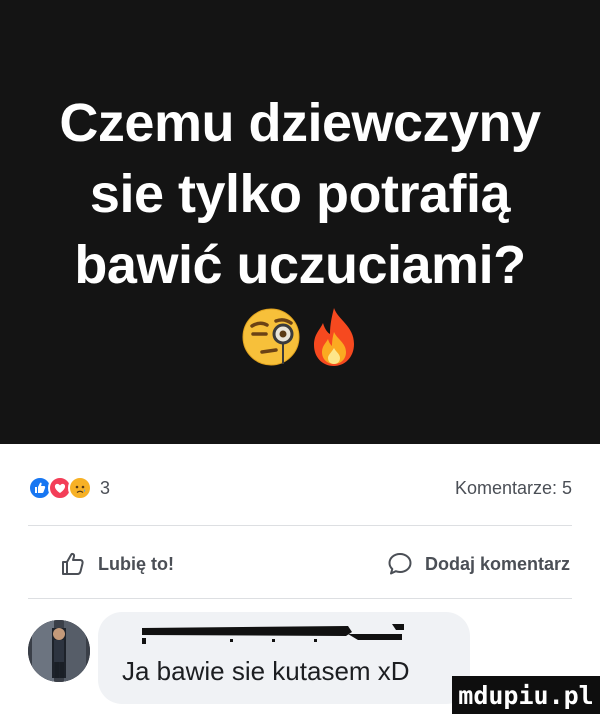 This screenshot has height=714, width=600. I want to click on avatar, so click(59, 651).